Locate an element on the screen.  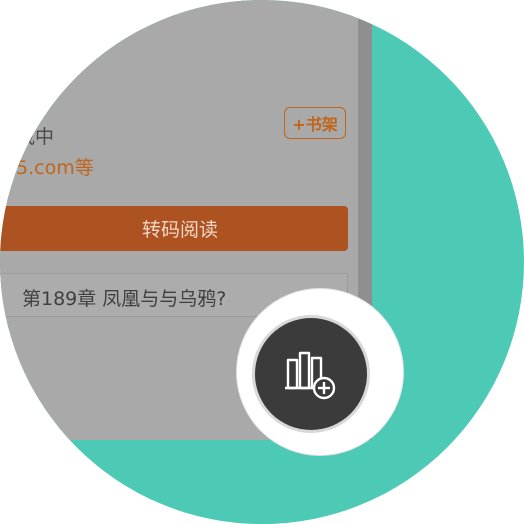
transcode-read-button: 转码阅读 is located at coordinates (174, 228).